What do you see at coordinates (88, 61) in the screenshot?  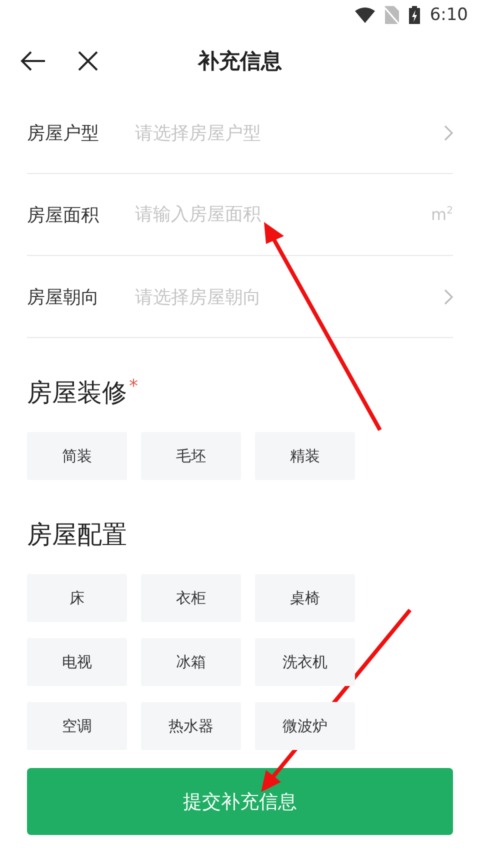 I see `close-icon` at bounding box center [88, 61].